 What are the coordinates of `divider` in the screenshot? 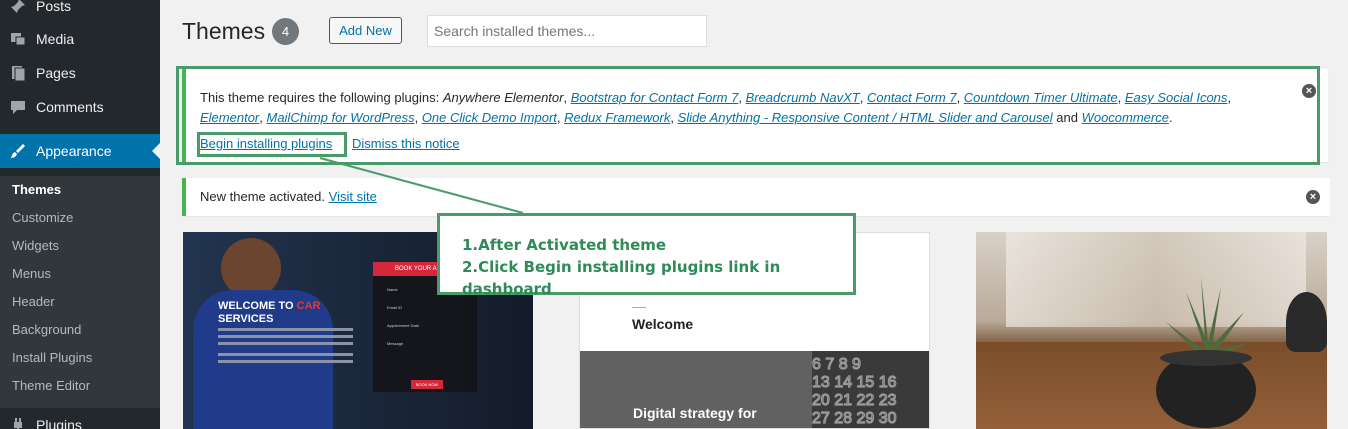 It's located at (639, 307).